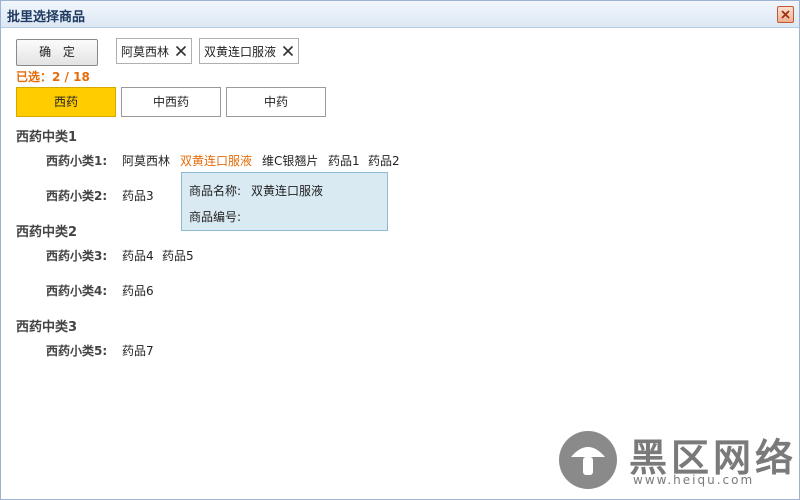  Describe the element at coordinates (77, 161) in the screenshot. I see `subcategory-label: 西药小类1:` at that location.